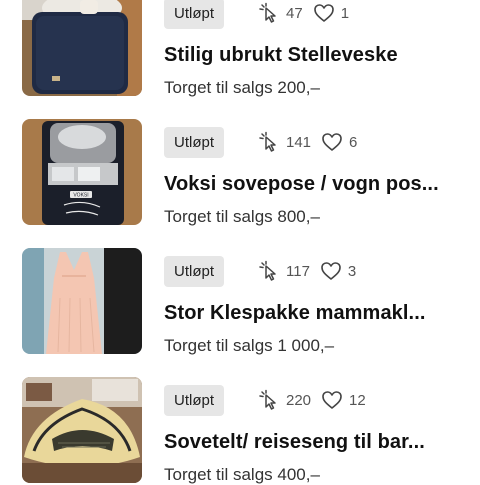 The width and height of the screenshot is (480, 485). Describe the element at coordinates (242, 216) in the screenshot. I see `listing-price: Torget til salgs 800,–` at that location.